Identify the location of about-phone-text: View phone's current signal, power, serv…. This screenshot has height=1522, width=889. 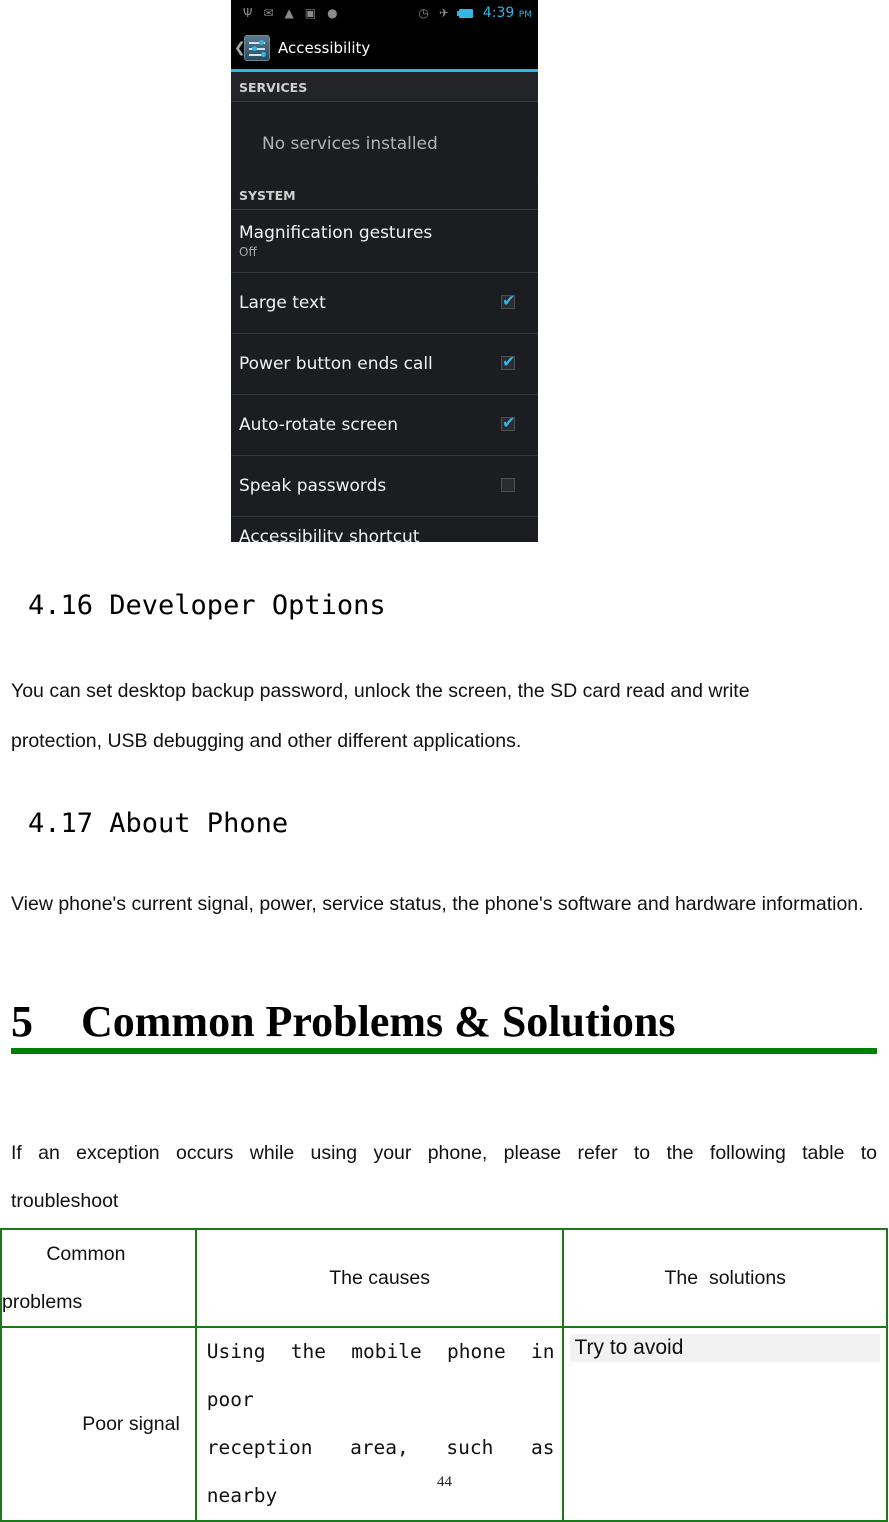
(437, 904).